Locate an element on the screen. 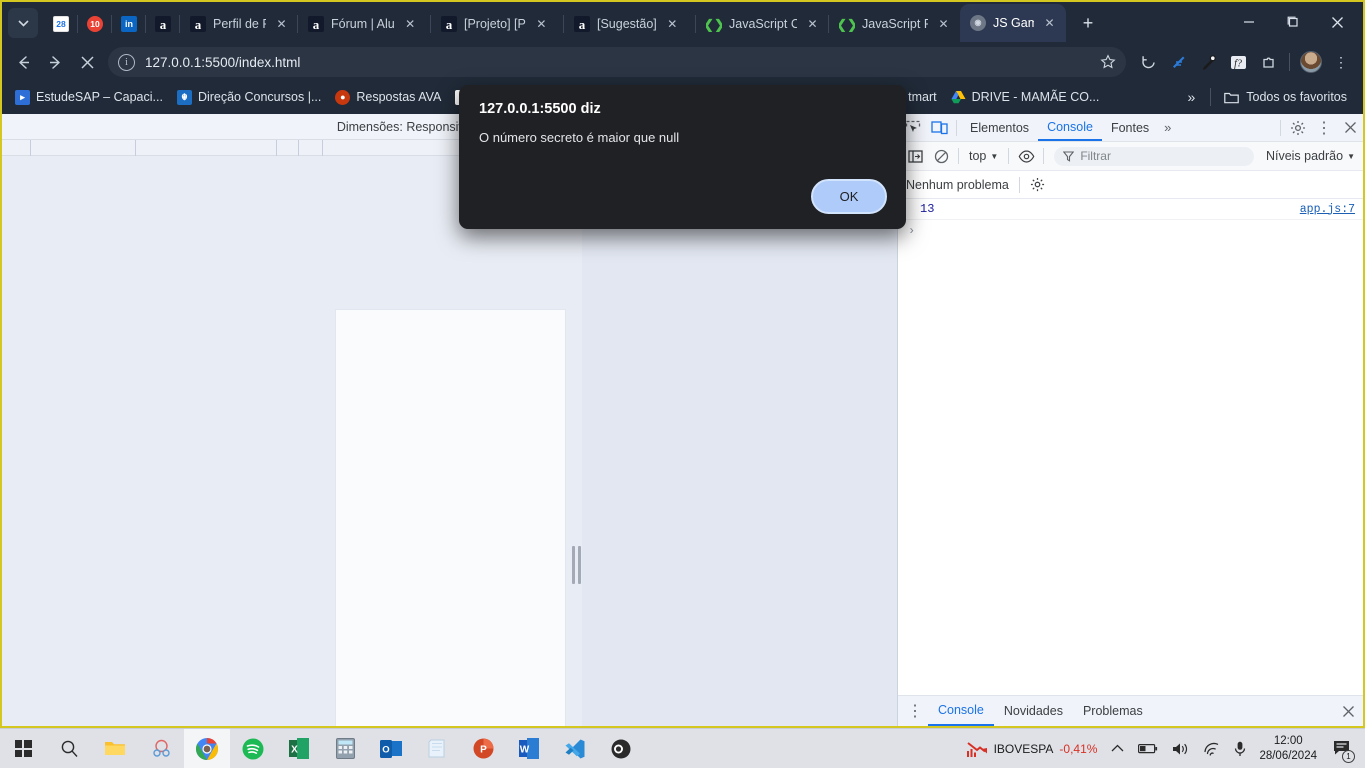 The width and height of the screenshot is (1365, 768). tab-console: Console is located at coordinates (1070, 127).